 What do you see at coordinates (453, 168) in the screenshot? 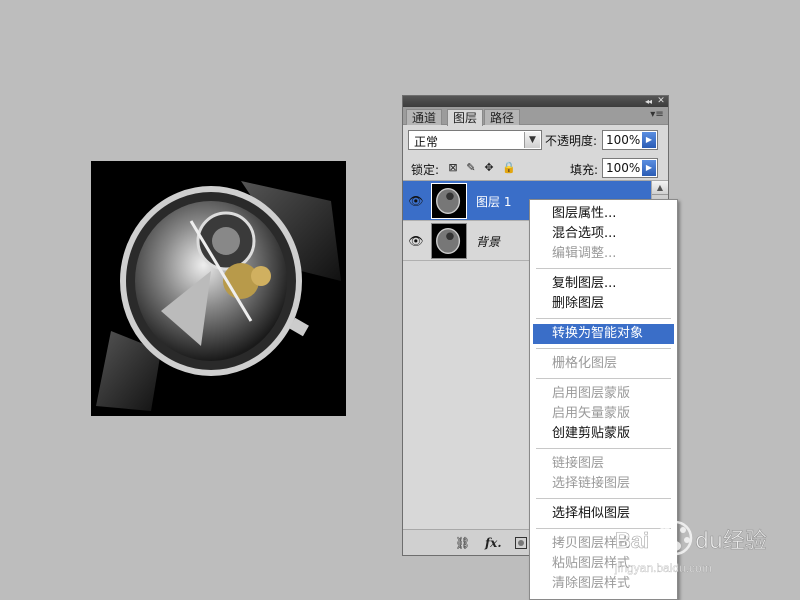
I see `lock-transparent-pixels-icon: ⊠` at bounding box center [453, 168].